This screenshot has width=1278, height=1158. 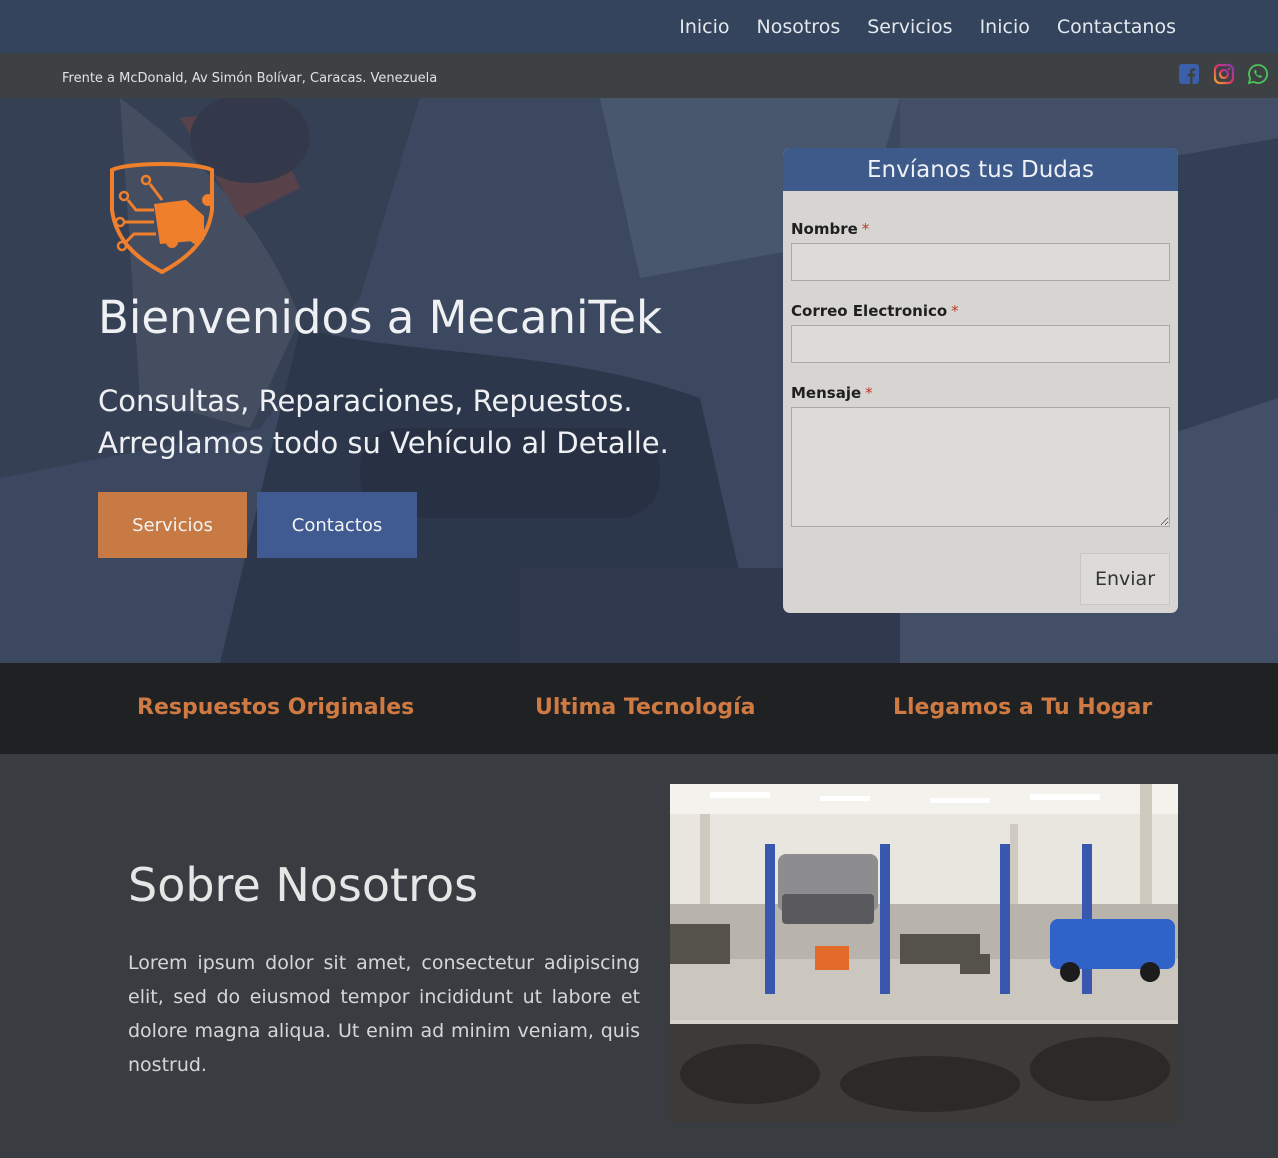 What do you see at coordinates (980, 169) in the screenshot?
I see `form-title: Envíanos tus Dudas` at bounding box center [980, 169].